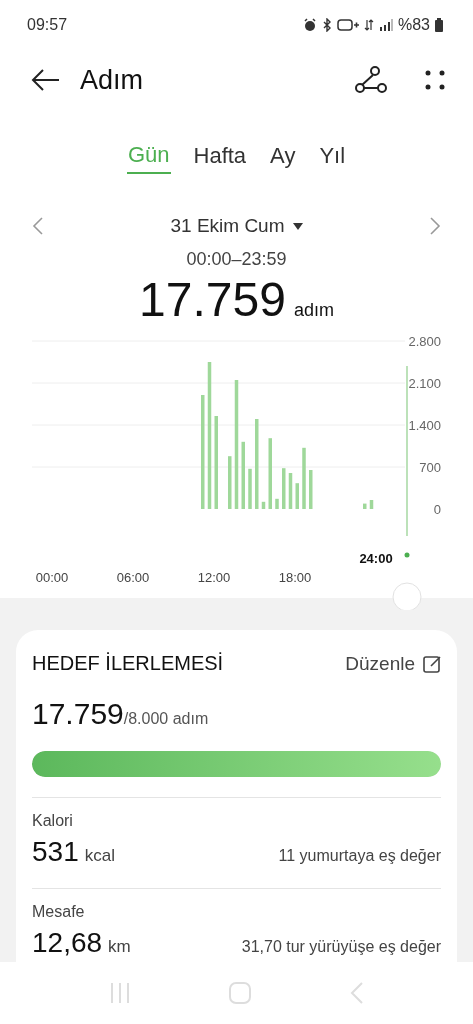 The width and height of the screenshot is (473, 1024). I want to click on alarm-icon, so click(309, 25).